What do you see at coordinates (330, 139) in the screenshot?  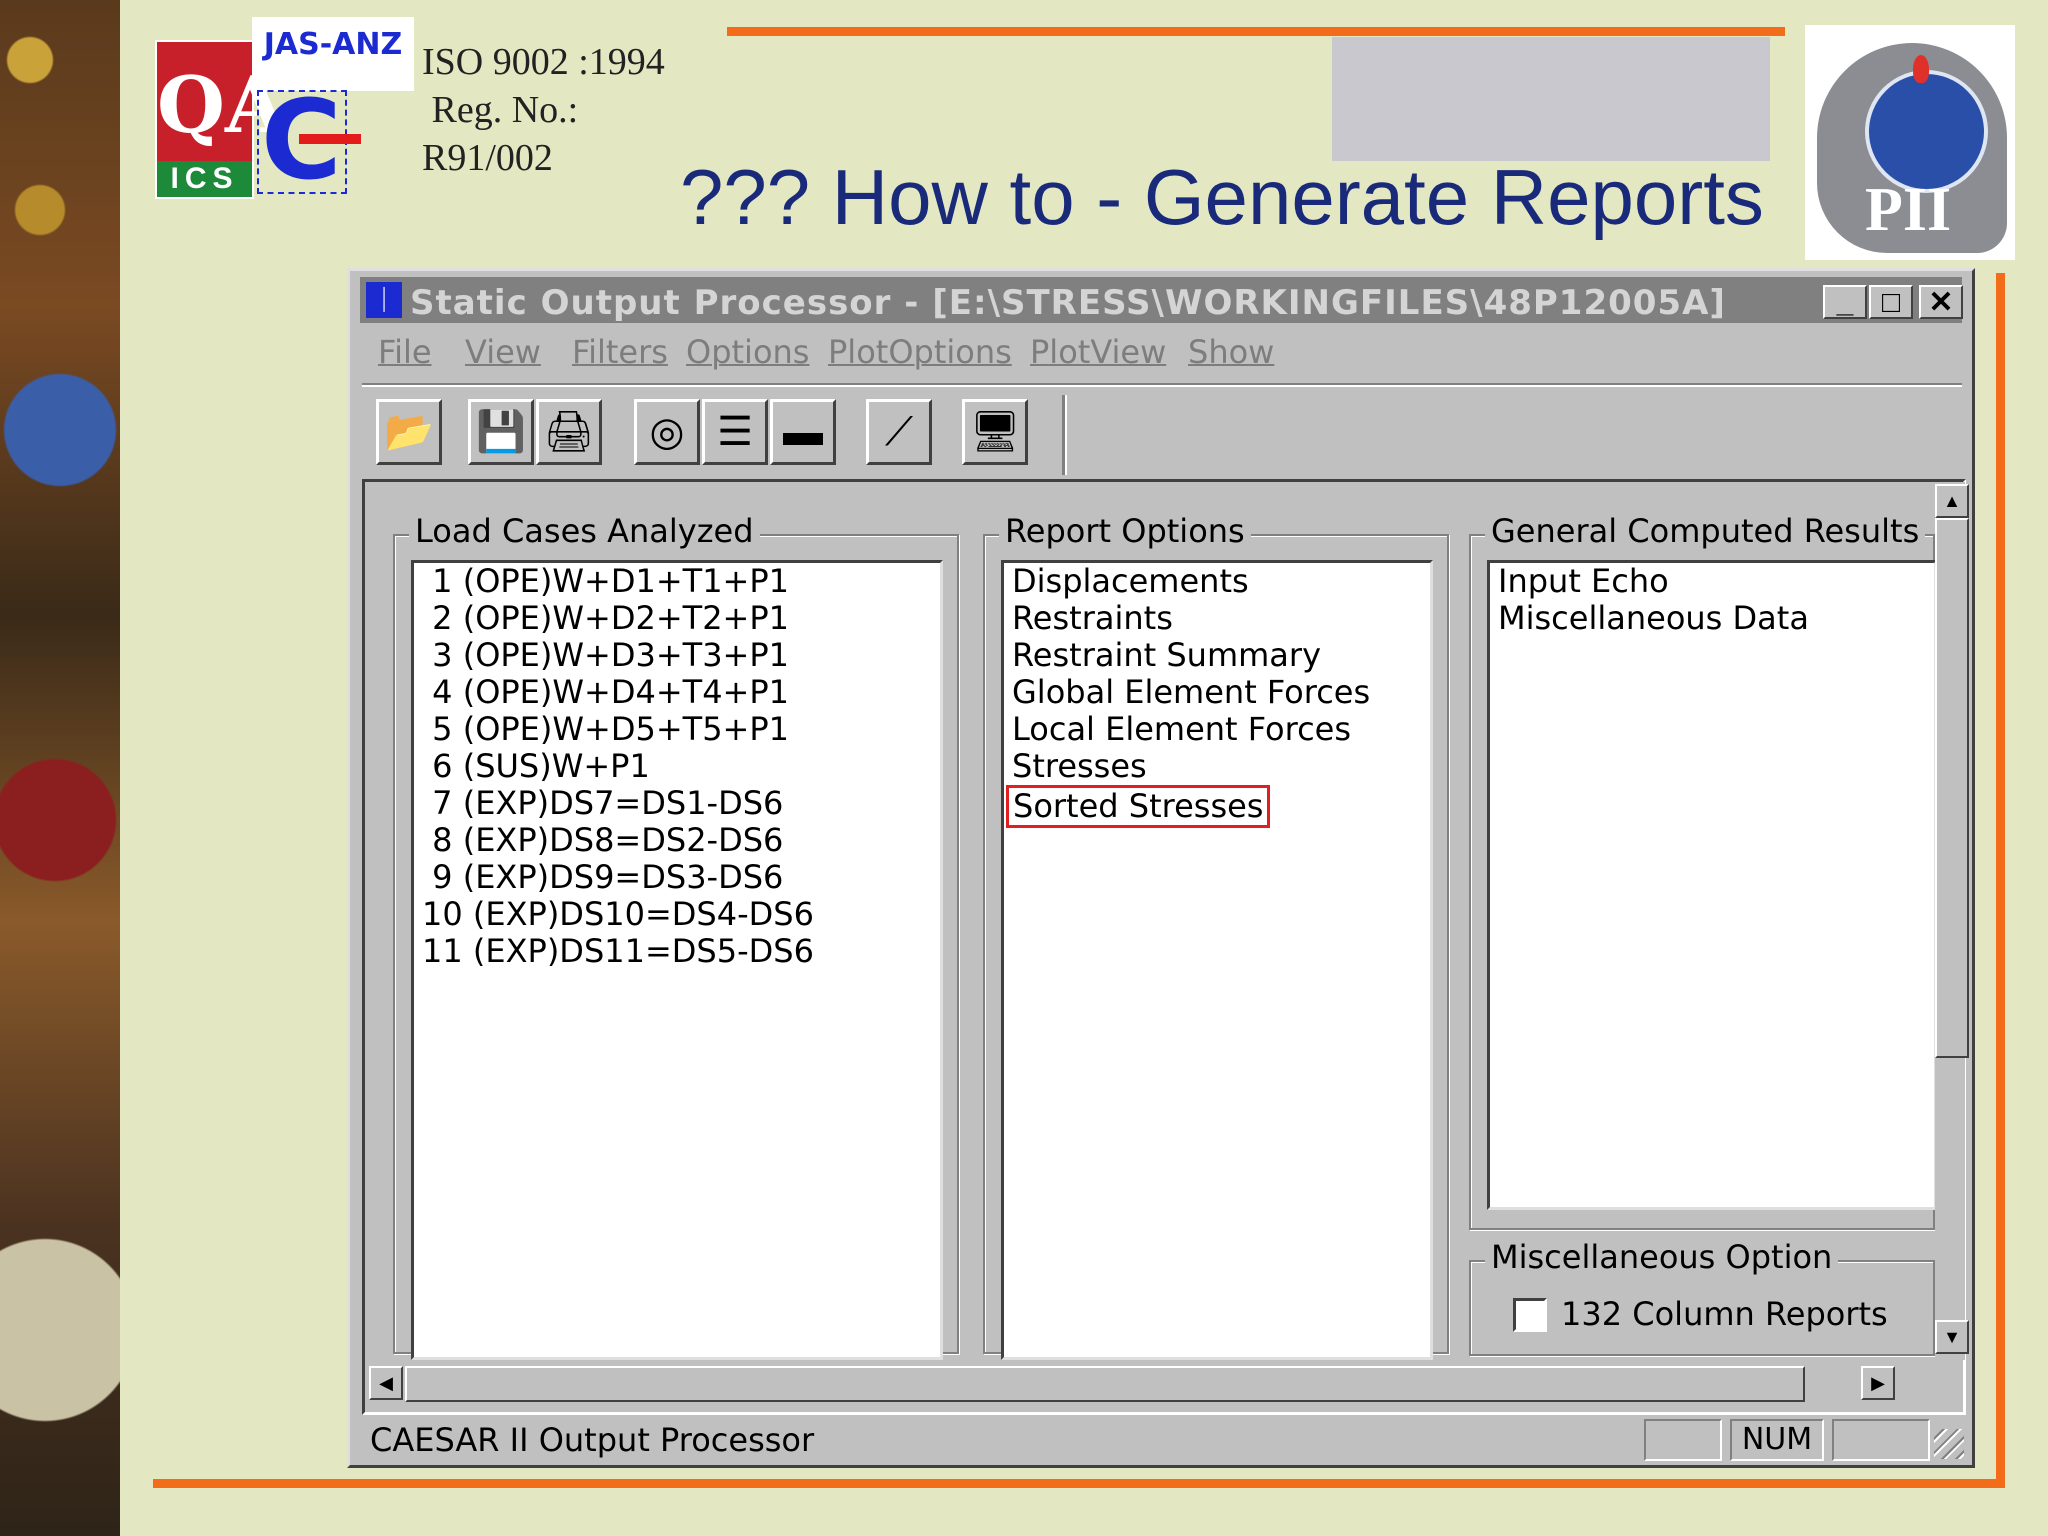 I see `c-mark-bar` at bounding box center [330, 139].